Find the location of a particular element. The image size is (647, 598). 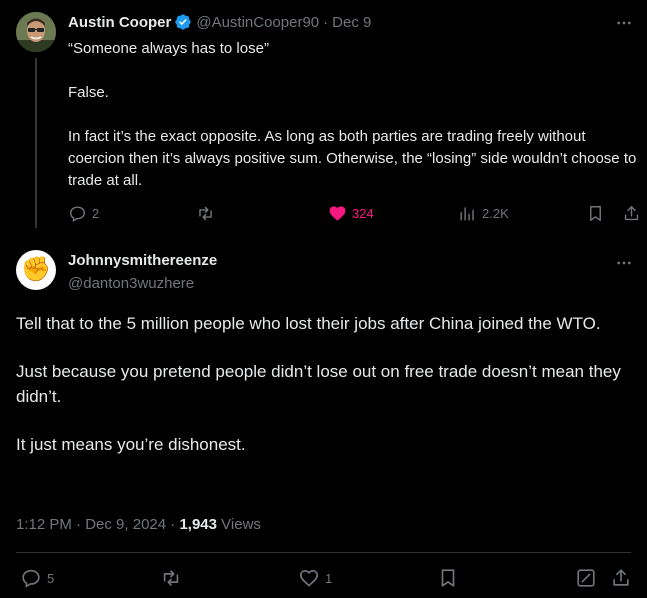

views-count: 1,943 is located at coordinates (198, 524).